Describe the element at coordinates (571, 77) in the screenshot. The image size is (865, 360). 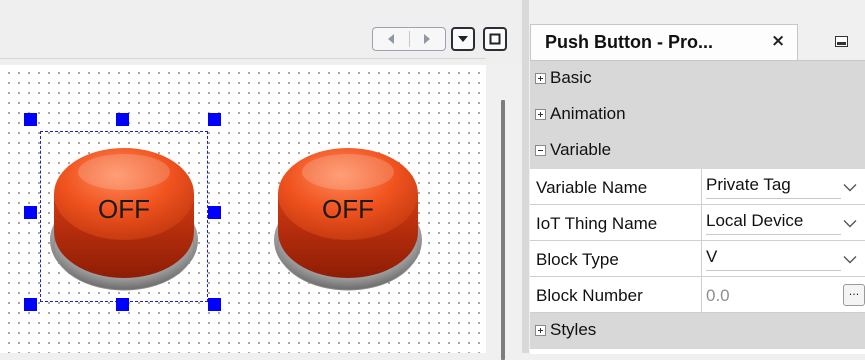
I see `category-label: Basic` at that location.